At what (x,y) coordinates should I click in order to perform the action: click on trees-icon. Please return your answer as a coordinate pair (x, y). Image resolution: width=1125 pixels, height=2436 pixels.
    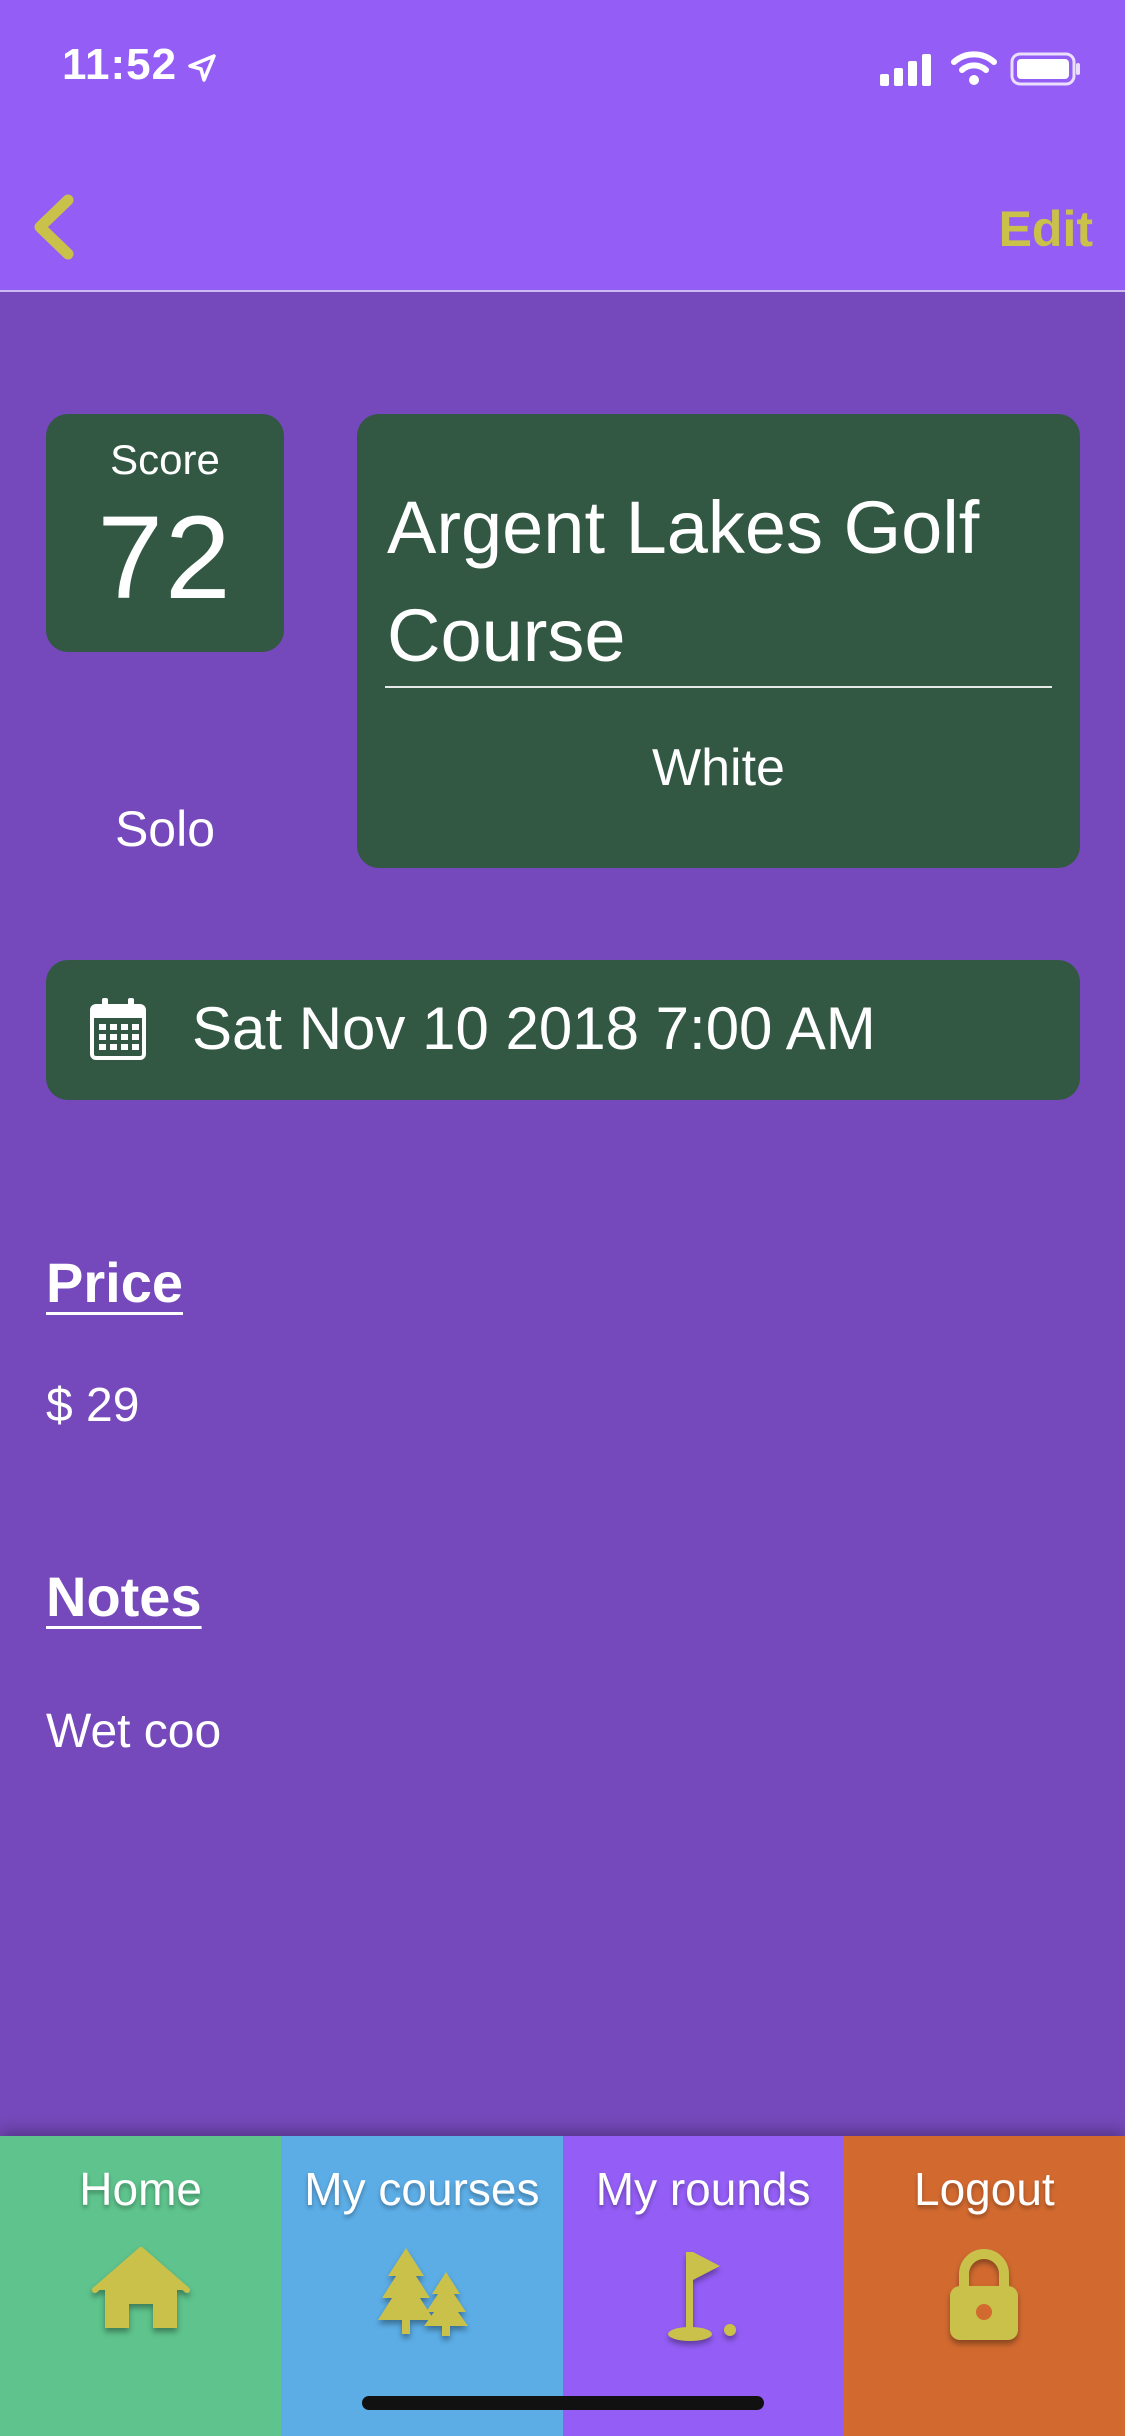
    Looking at the image, I should click on (422, 2292).